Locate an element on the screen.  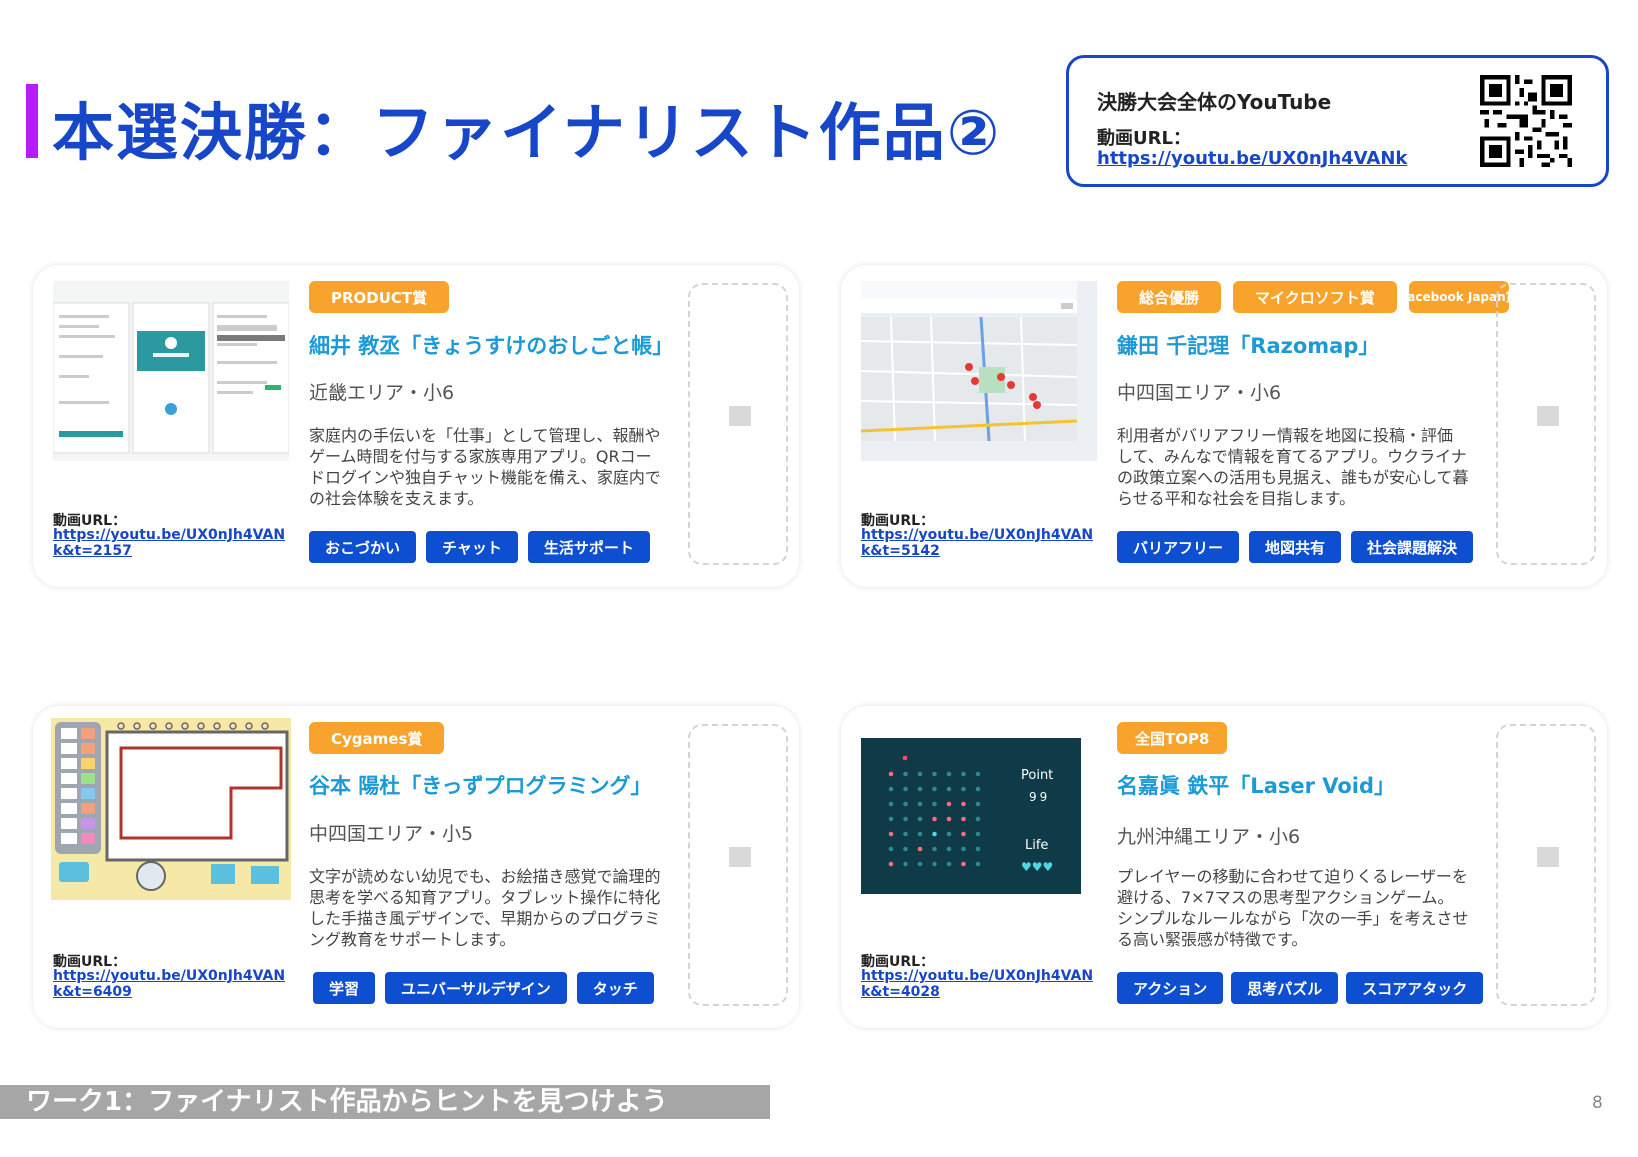
tag-list: バリアフリー 地図共有 社会課題解決 is located at coordinates (1295, 547).